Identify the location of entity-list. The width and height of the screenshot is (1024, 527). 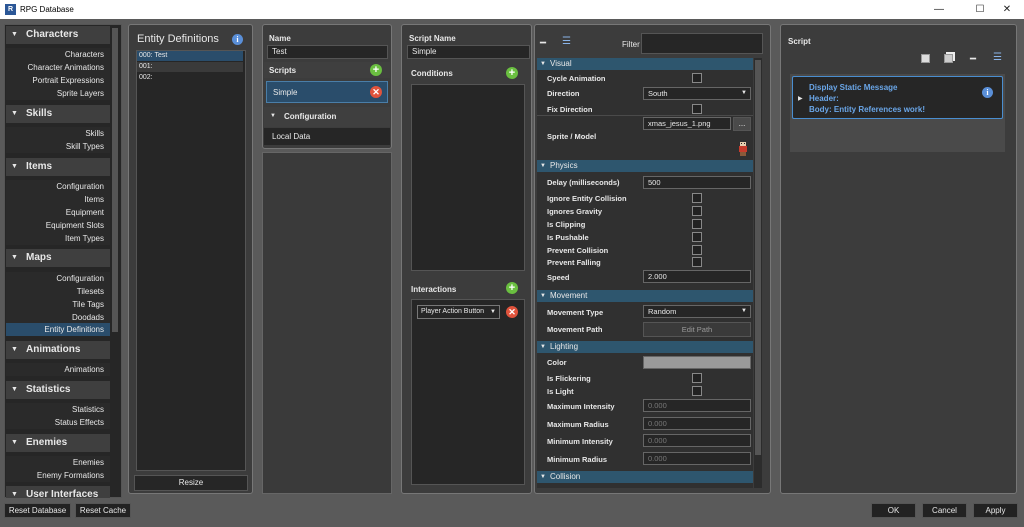
(191, 260).